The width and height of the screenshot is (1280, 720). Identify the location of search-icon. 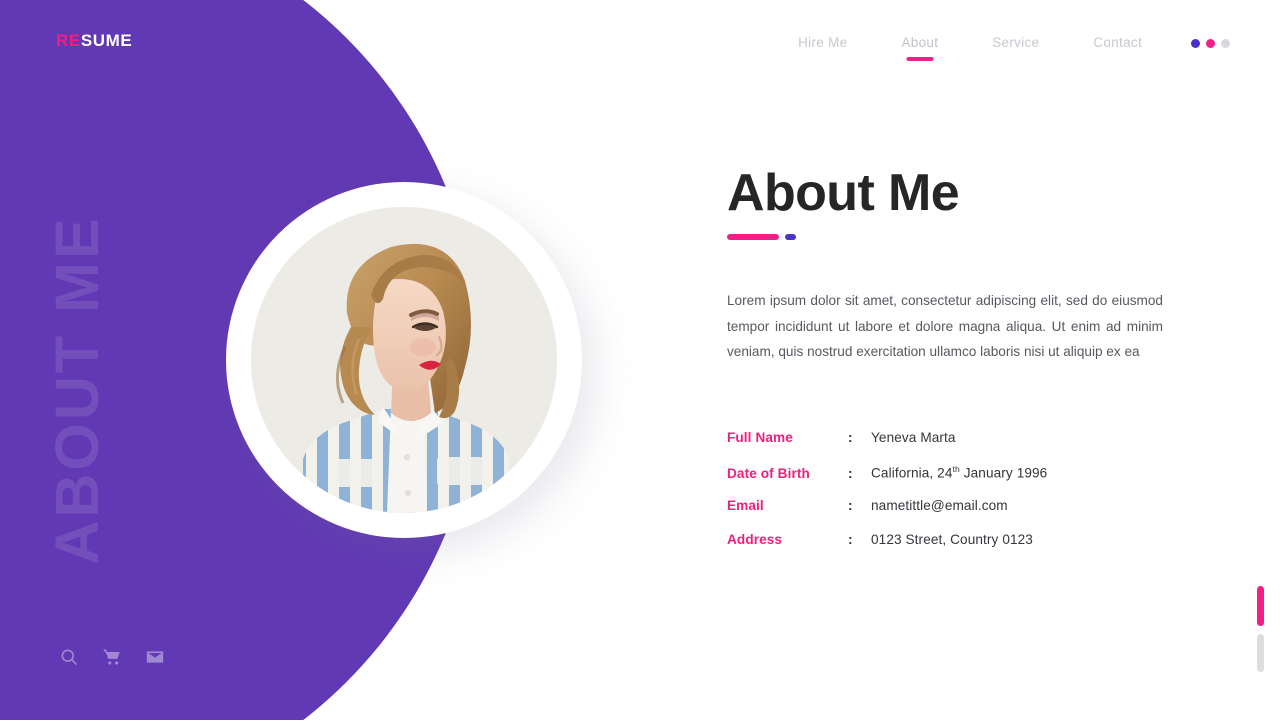
(69, 657).